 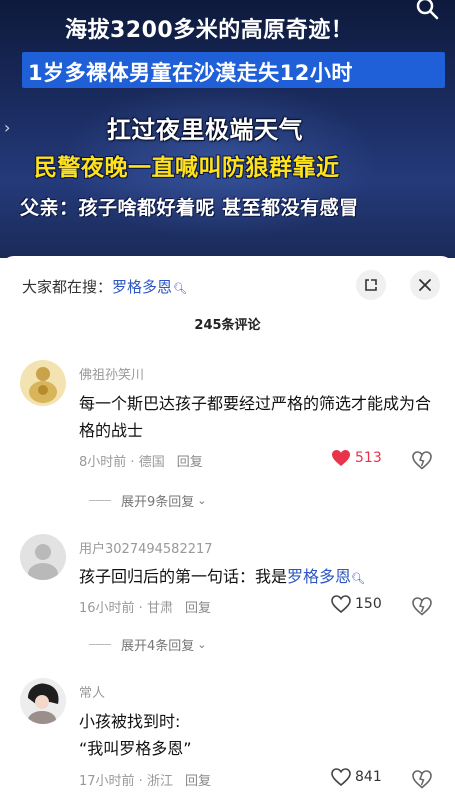 What do you see at coordinates (319, 576) in the screenshot?
I see `comment-keyword-link: 罗格多恩` at bounding box center [319, 576].